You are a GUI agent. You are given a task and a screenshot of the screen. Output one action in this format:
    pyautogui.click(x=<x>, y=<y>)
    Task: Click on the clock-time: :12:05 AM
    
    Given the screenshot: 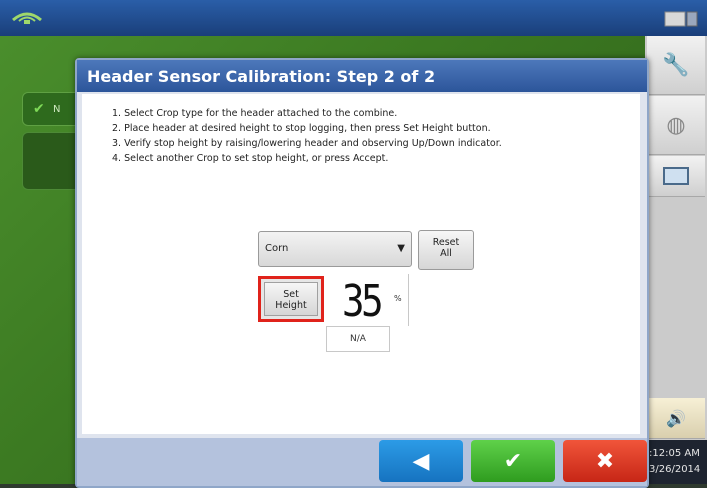 What is the action you would take?
    pyautogui.click(x=674, y=453)
    